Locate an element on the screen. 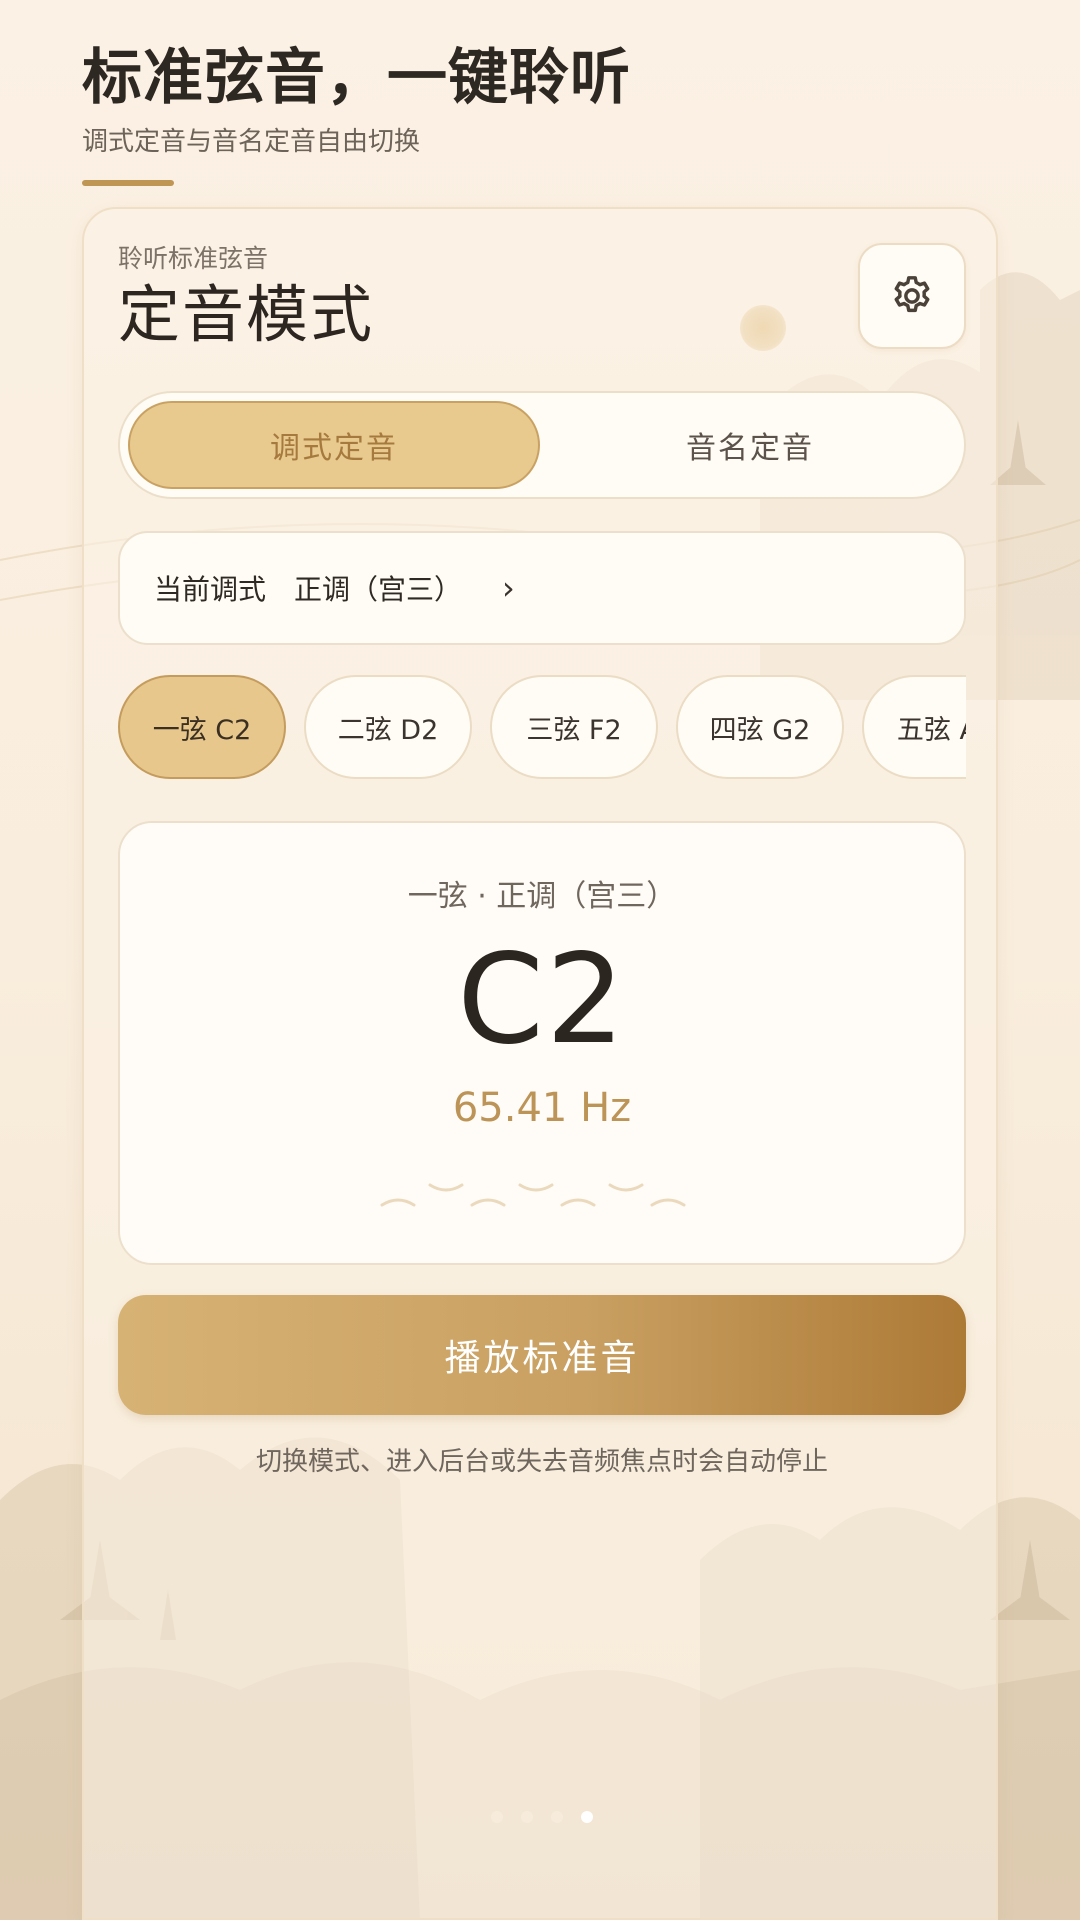  current-mode-selector: 当前调式 正调（宫三） › is located at coordinates (542, 588).